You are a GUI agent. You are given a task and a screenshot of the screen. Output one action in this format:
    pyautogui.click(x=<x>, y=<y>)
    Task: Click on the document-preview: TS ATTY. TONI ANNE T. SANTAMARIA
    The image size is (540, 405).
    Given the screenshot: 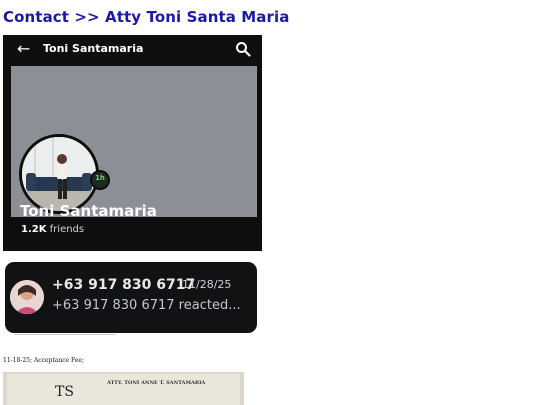 What is the action you would take?
    pyautogui.click(x=123, y=388)
    